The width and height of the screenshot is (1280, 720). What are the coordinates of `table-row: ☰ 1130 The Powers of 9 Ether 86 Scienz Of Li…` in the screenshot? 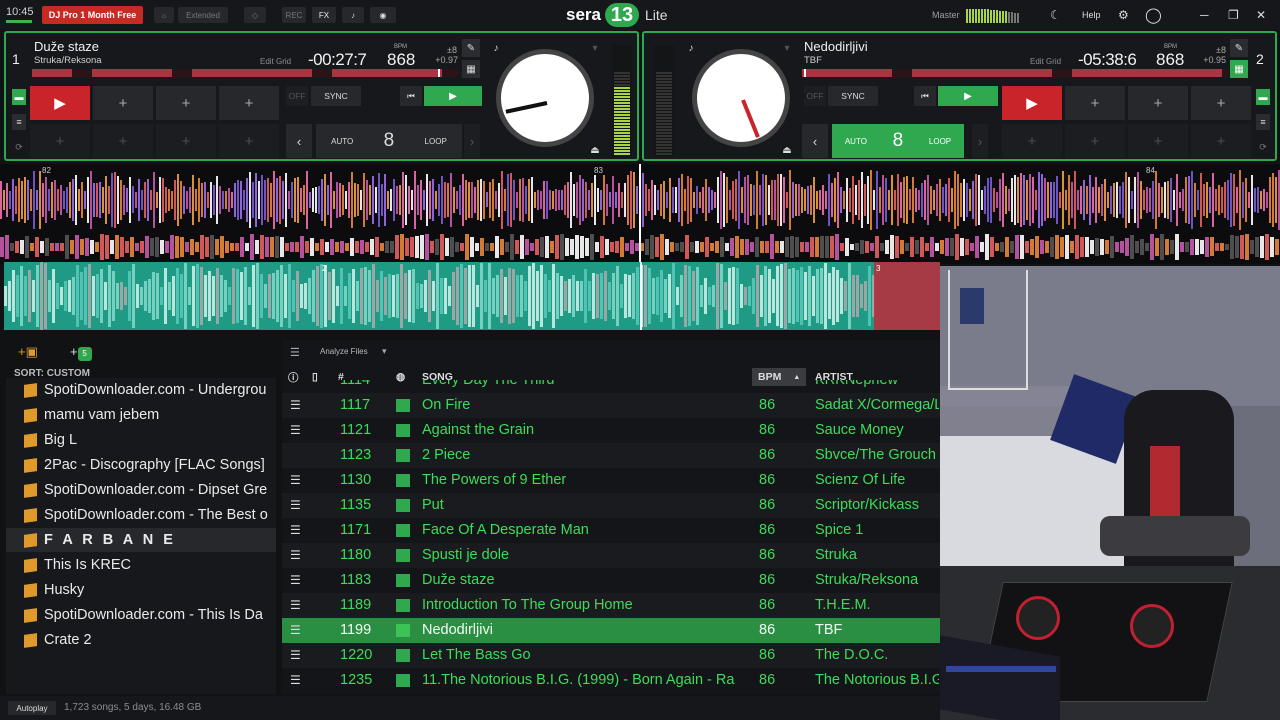 It's located at (611, 480).